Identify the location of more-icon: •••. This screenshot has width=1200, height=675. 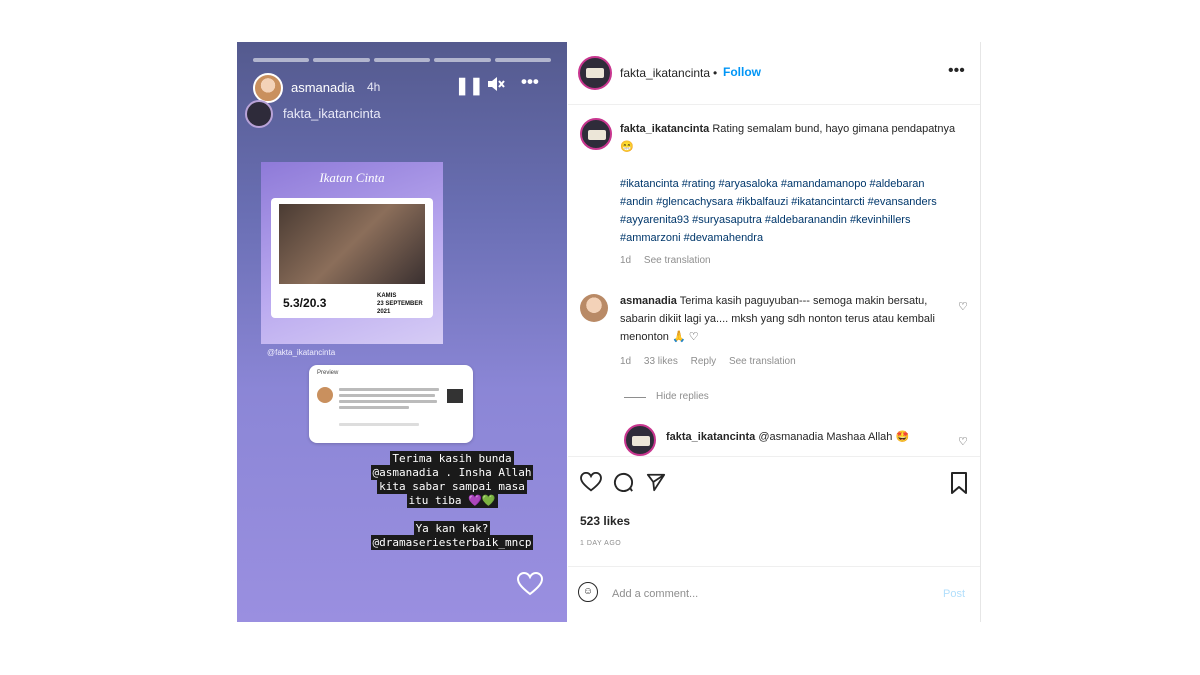
(530, 82).